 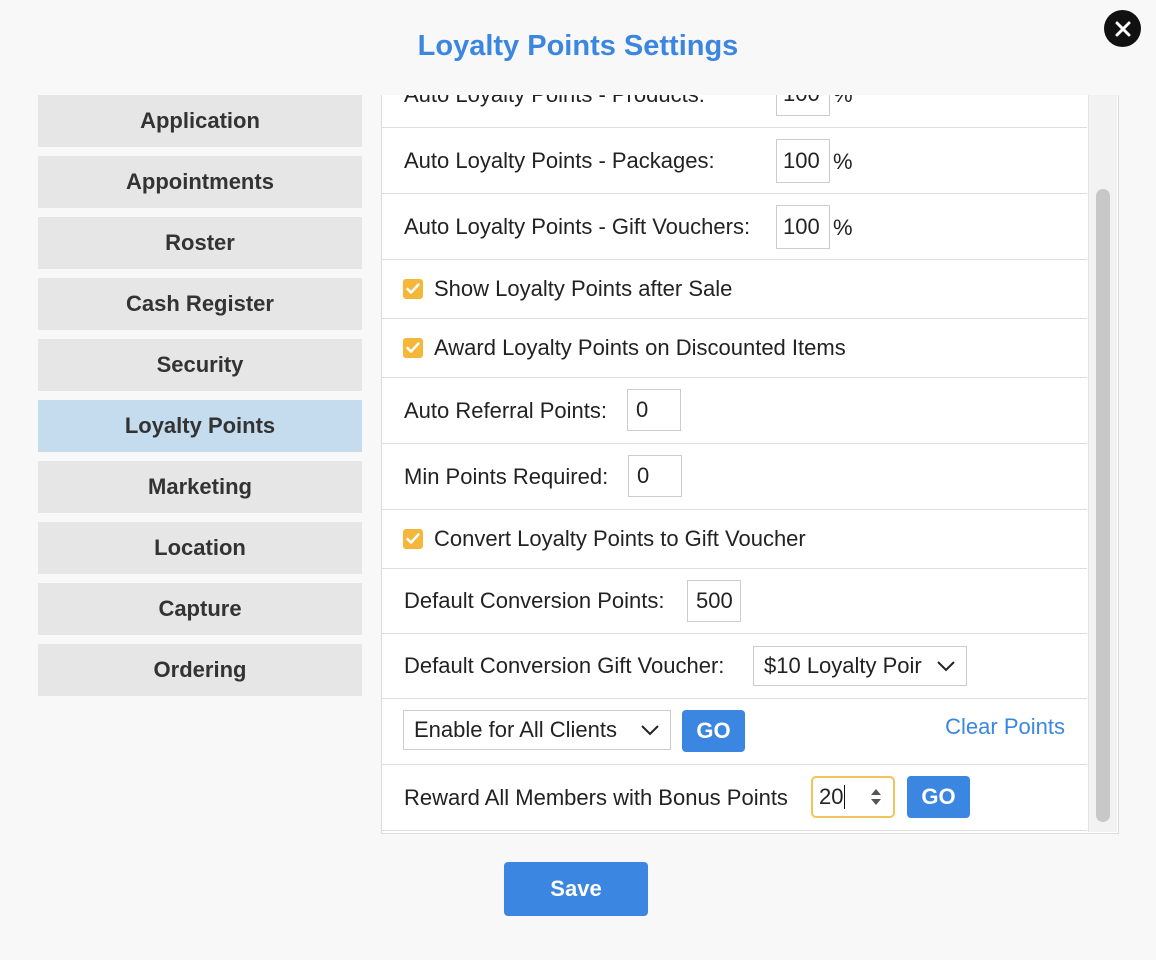 I want to click on label-award-discounted: Award Loyalty Points on Discounted Items, so click(x=640, y=347).